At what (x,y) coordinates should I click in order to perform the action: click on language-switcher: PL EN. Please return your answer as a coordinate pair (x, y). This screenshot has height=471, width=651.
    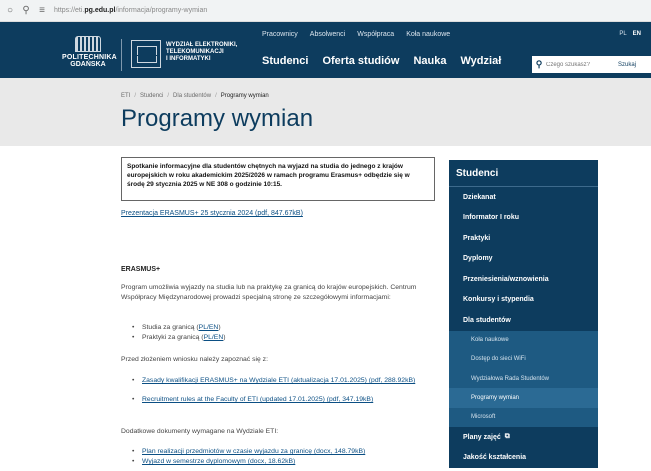
    Looking at the image, I should click on (630, 34).